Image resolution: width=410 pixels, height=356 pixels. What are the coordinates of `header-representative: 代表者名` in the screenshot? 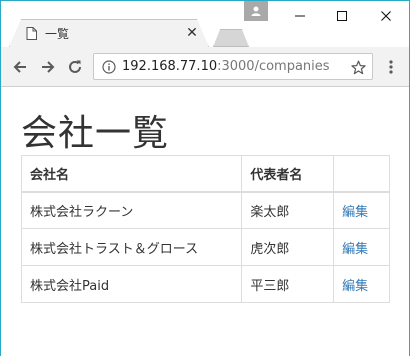 It's located at (288, 174).